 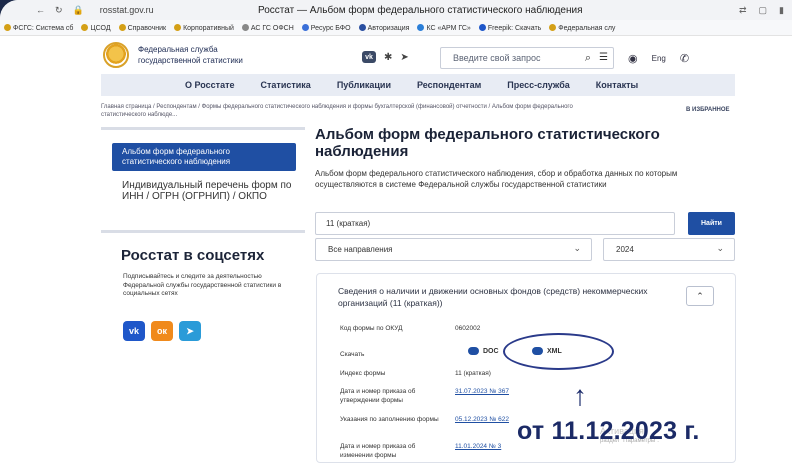 What do you see at coordinates (582, 27) in the screenshot?
I see `bookmark-item: Федеральная слу` at bounding box center [582, 27].